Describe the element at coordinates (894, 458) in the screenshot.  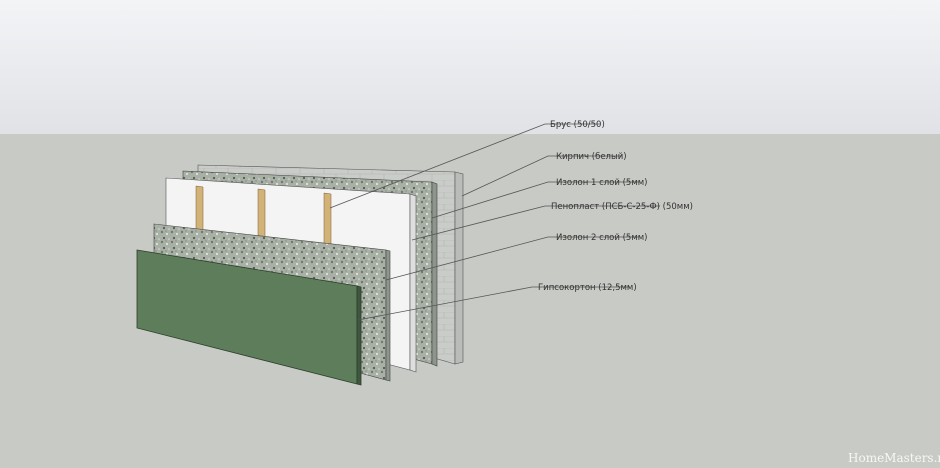
I see `watermark-text: HomeMasters.ru` at that location.